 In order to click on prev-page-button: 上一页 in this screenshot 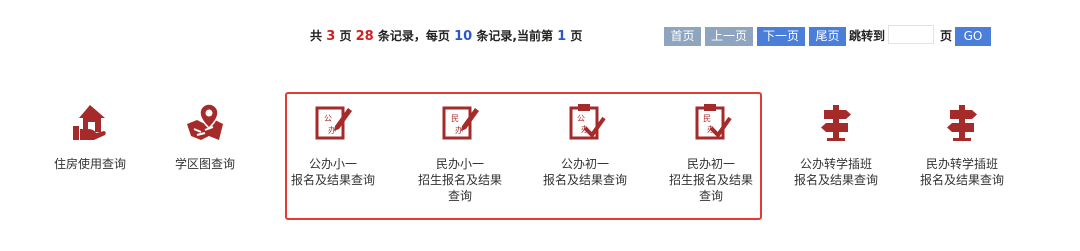, I will do `click(729, 36)`.